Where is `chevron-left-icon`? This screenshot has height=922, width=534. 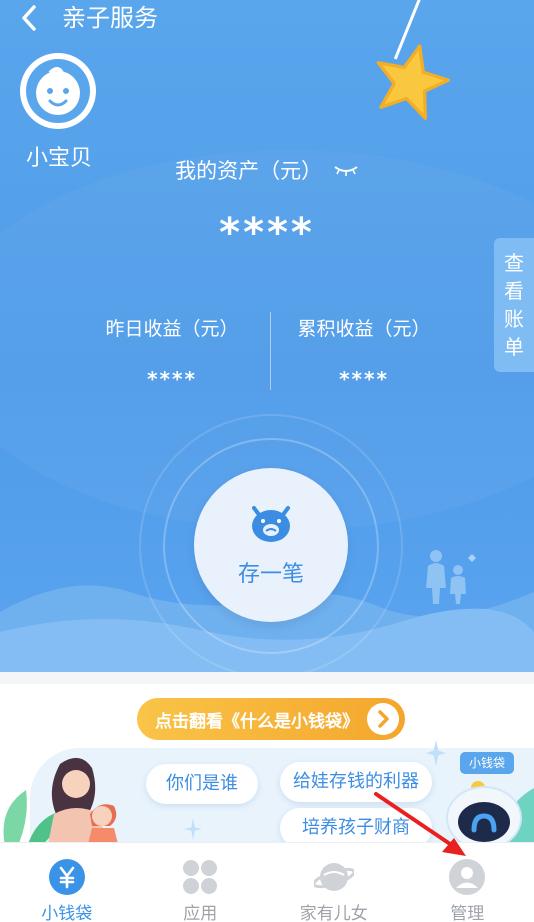 chevron-left-icon is located at coordinates (29, 18).